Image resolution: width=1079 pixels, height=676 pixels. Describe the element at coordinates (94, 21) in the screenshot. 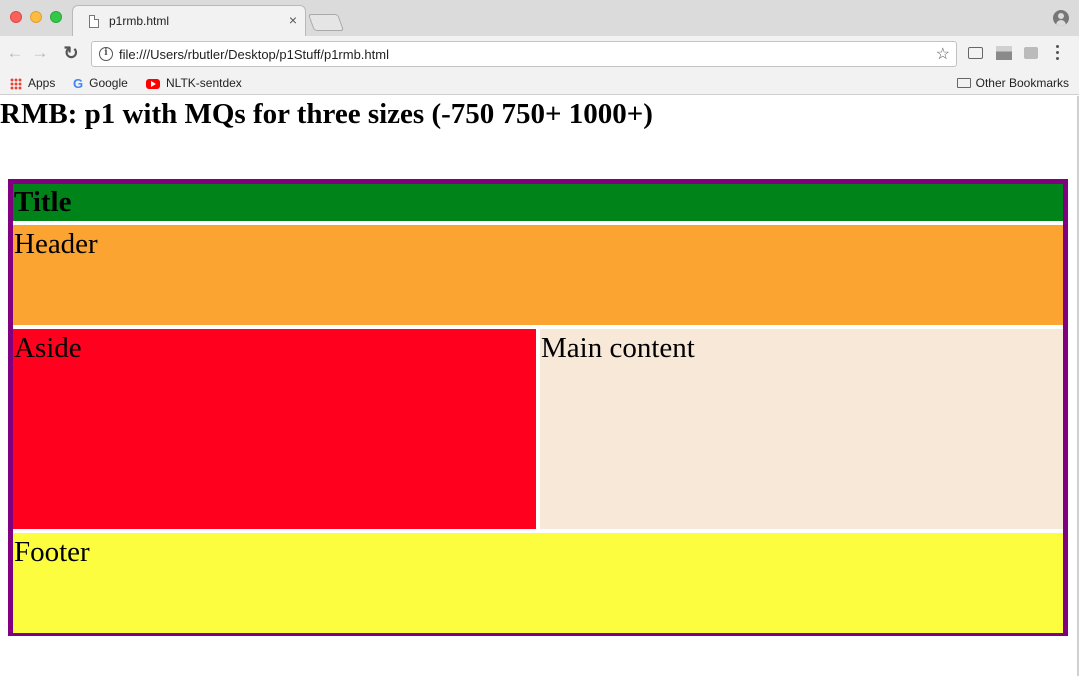

I see `page-icon` at that location.